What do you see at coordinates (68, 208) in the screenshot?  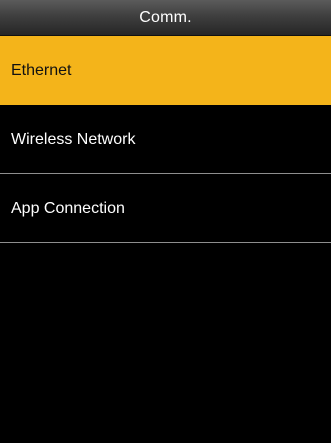 I see `menu-item-label: App Connection` at bounding box center [68, 208].